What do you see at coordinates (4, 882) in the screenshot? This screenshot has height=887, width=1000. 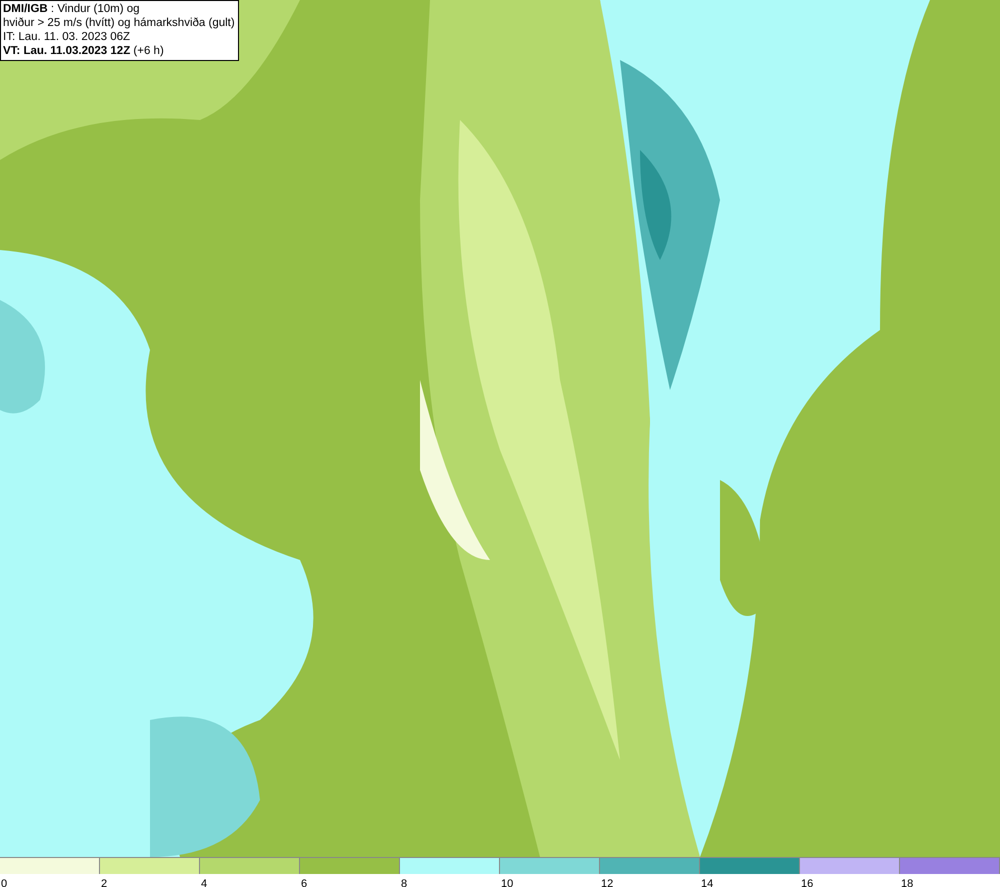 I see `legend-tick-label: 0` at bounding box center [4, 882].